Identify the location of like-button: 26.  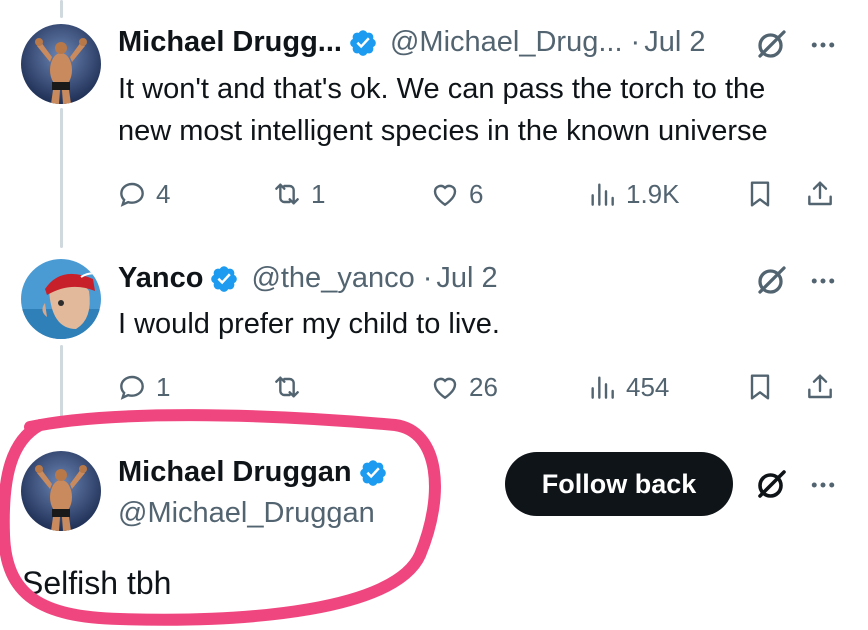
(463, 387).